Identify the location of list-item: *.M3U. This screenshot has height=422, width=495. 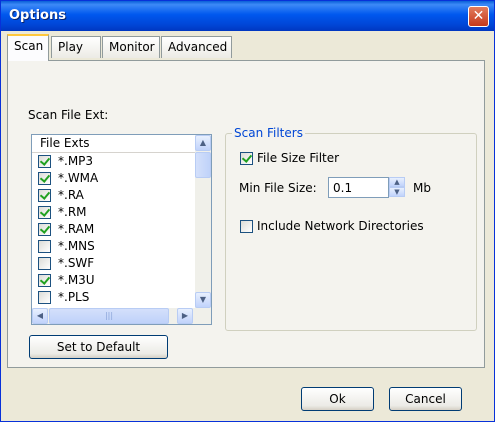
(113, 280).